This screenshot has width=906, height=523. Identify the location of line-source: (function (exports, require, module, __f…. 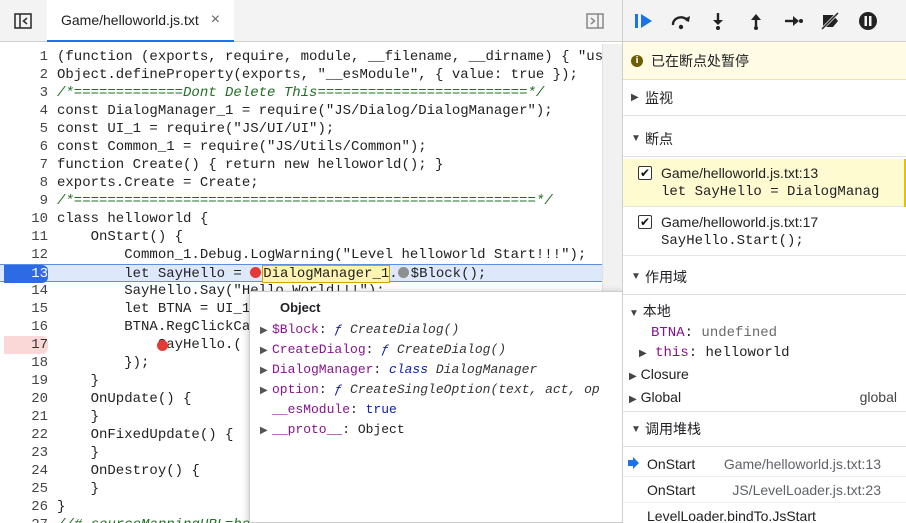
(329, 57).